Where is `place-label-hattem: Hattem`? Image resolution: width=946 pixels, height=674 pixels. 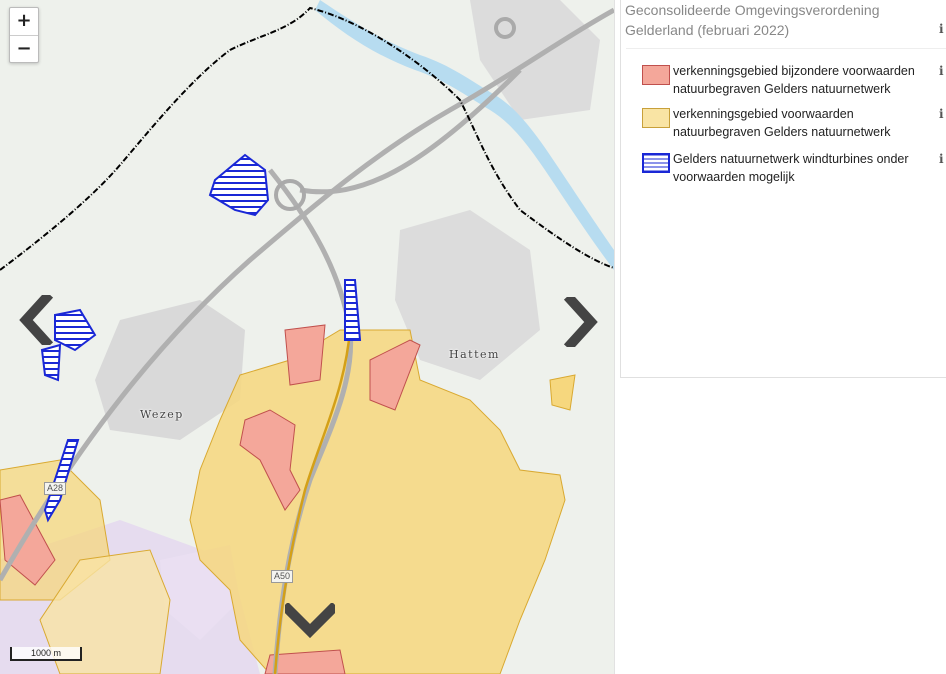
place-label-hattem: Hattem is located at coordinates (474, 354).